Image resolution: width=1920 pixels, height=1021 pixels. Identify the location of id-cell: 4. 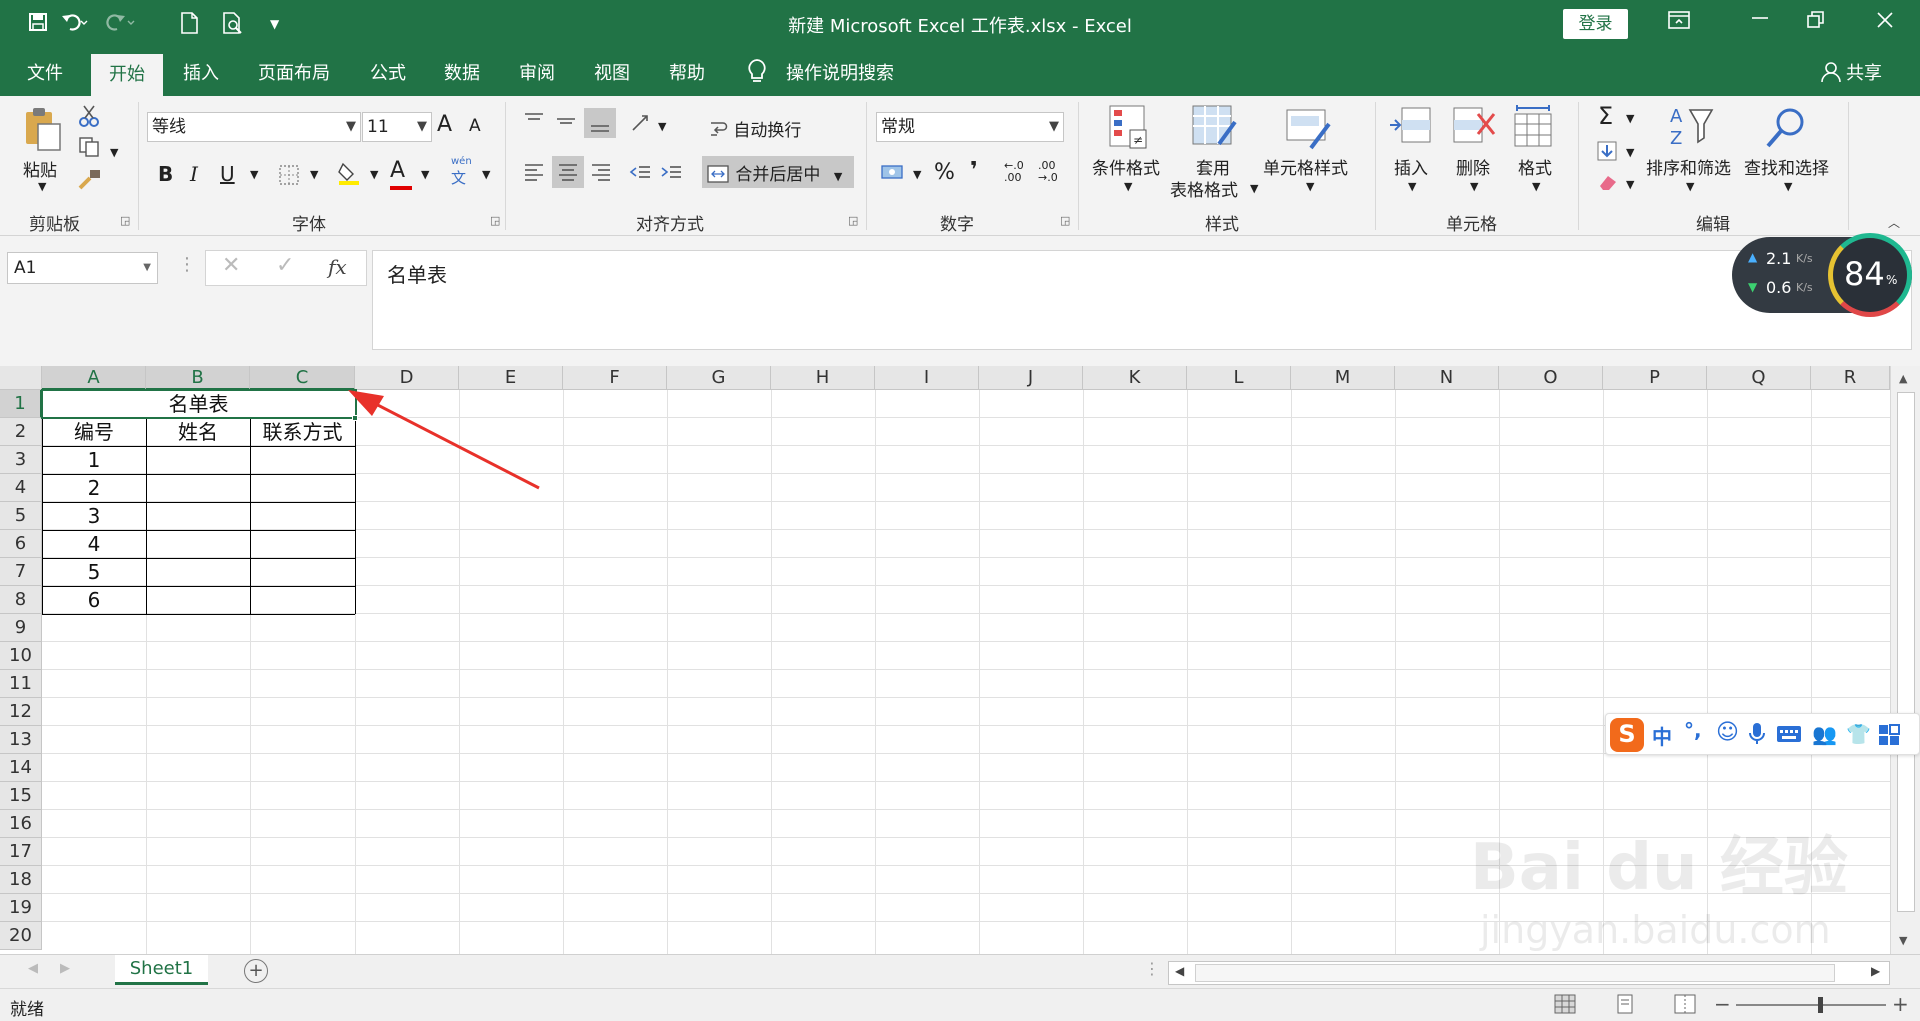
(94, 544).